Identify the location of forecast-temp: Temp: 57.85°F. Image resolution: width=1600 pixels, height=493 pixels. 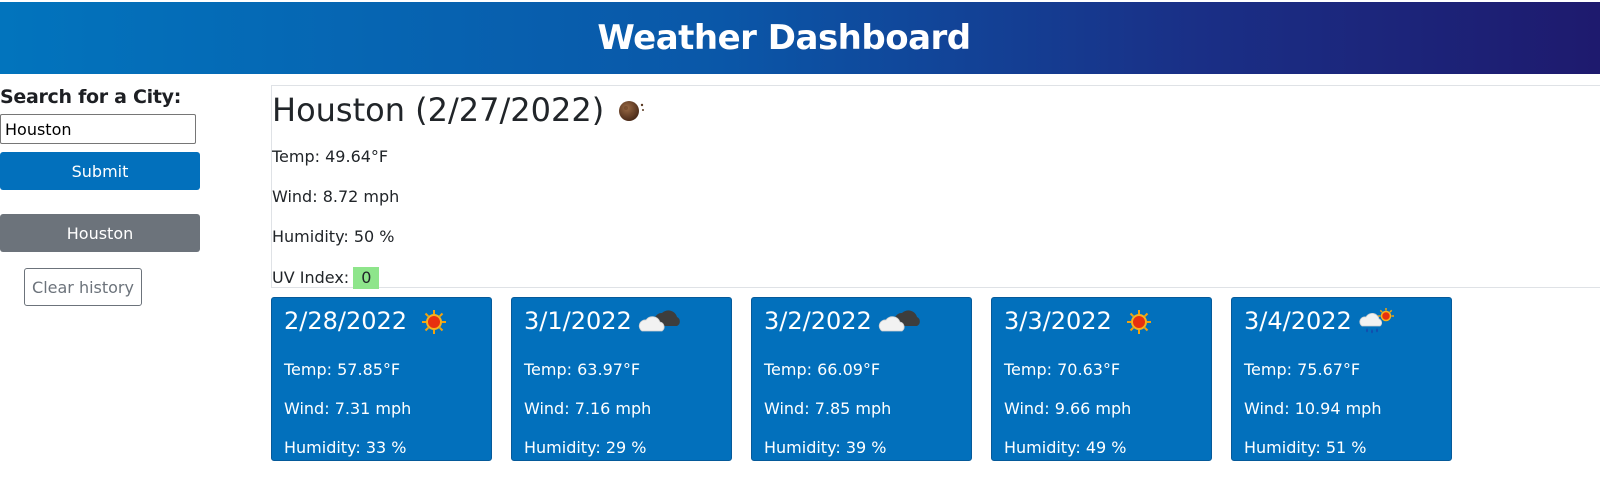
(342, 369).